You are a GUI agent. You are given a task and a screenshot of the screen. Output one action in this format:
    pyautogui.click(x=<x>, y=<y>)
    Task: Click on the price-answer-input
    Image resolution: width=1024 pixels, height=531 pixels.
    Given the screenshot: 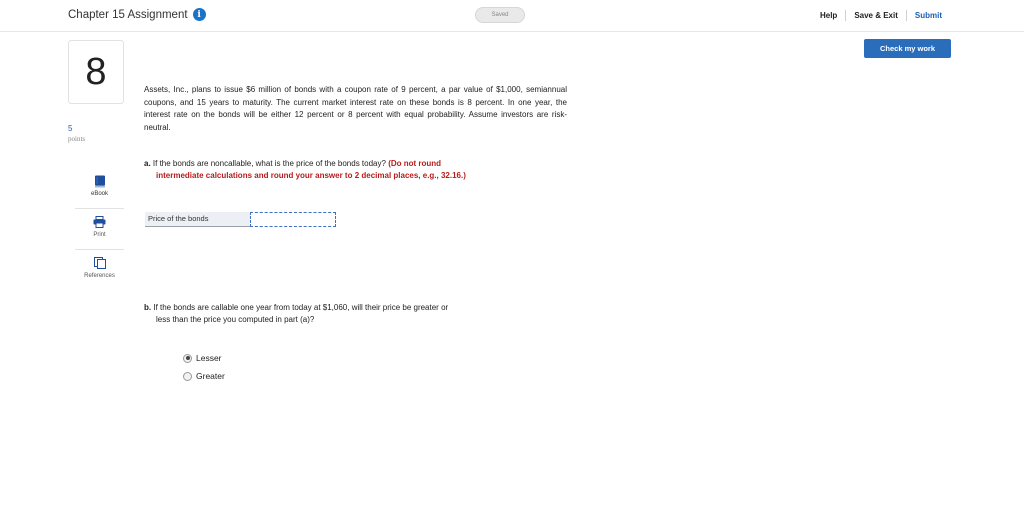 What is the action you would take?
    pyautogui.click(x=293, y=219)
    